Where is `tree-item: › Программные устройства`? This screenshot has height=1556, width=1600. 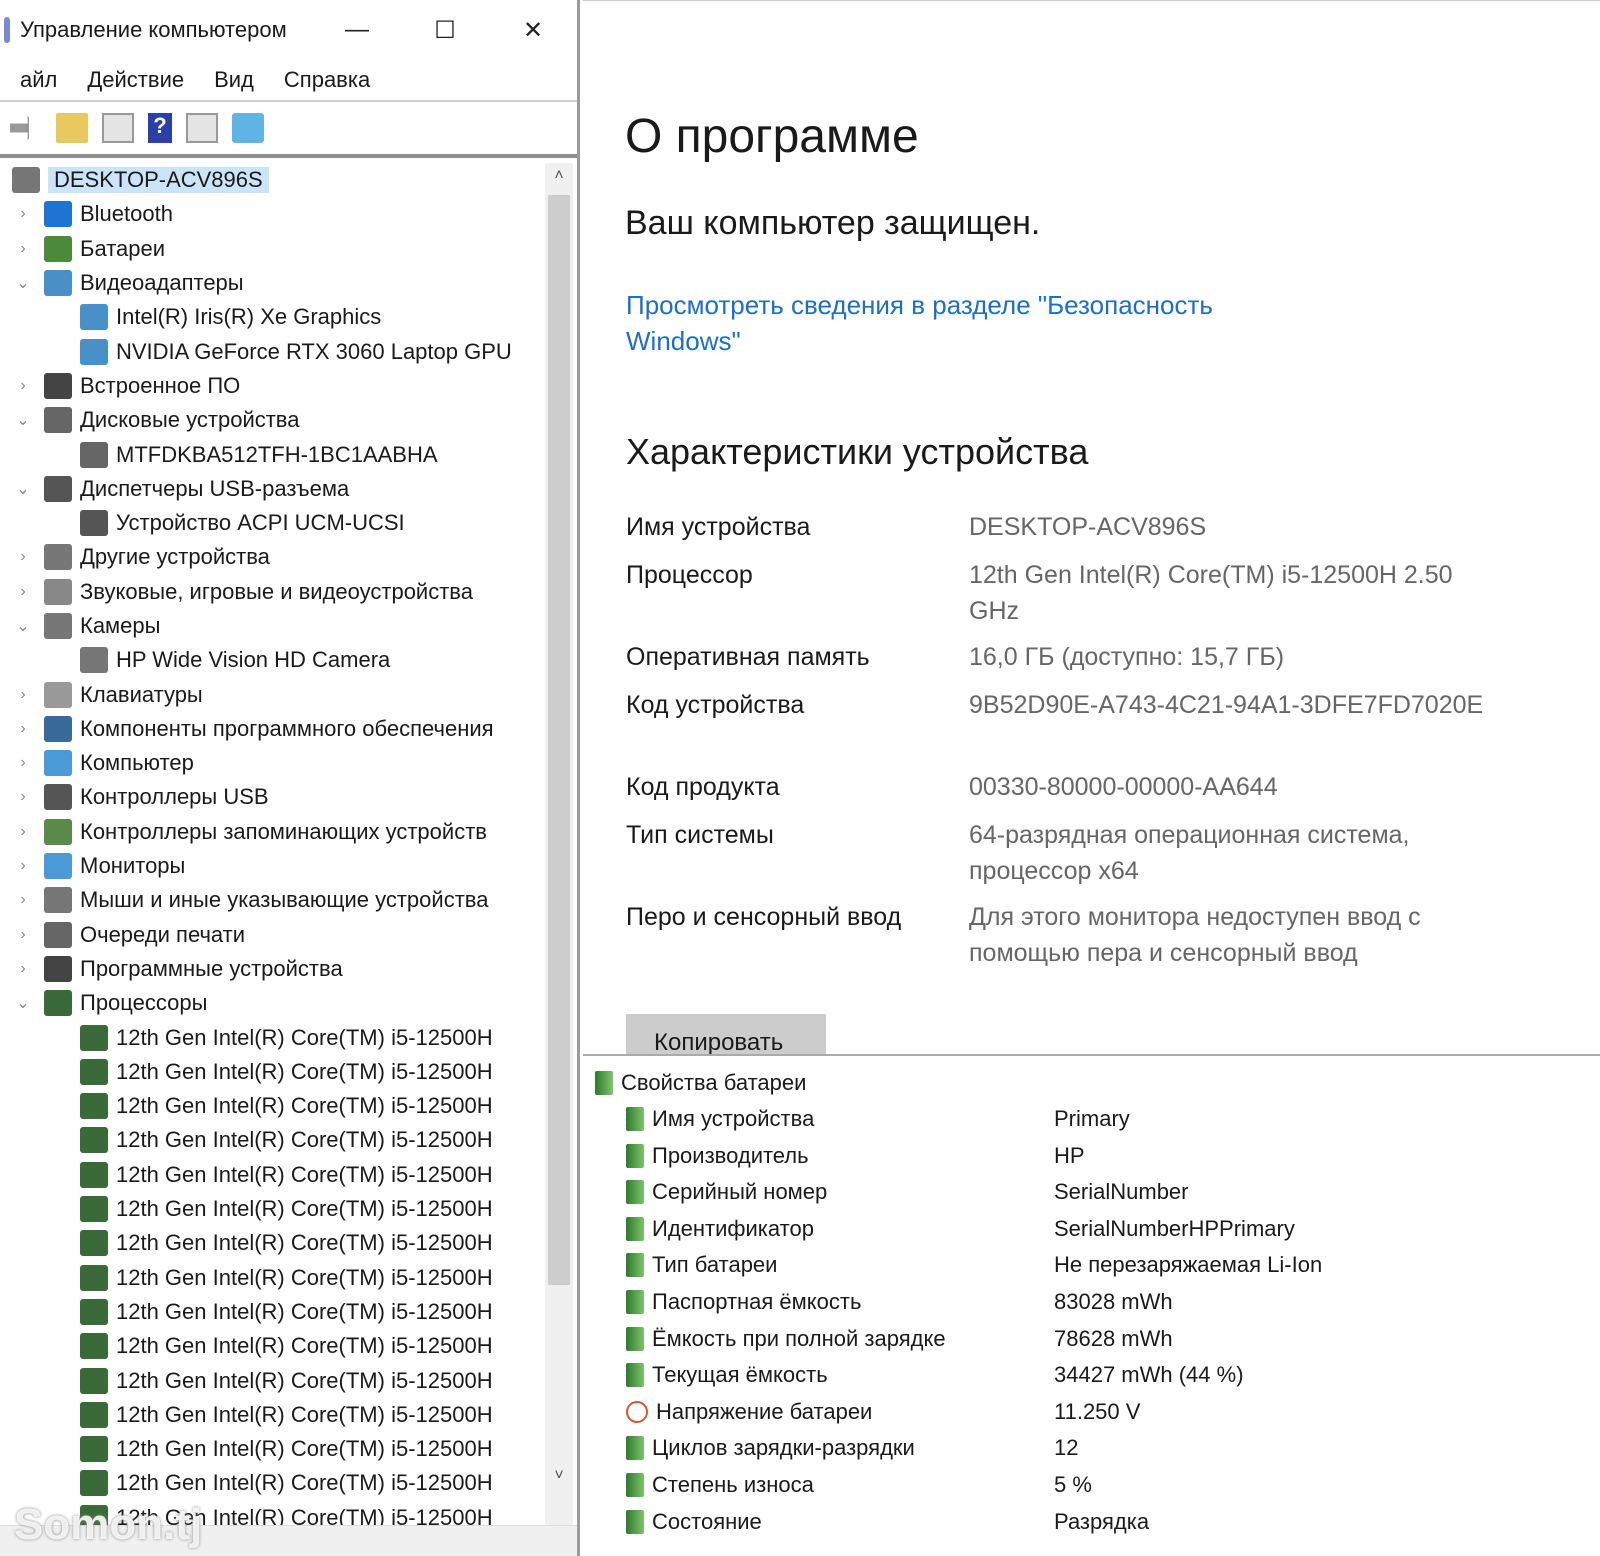
tree-item: › Программные устройства is located at coordinates (272, 969).